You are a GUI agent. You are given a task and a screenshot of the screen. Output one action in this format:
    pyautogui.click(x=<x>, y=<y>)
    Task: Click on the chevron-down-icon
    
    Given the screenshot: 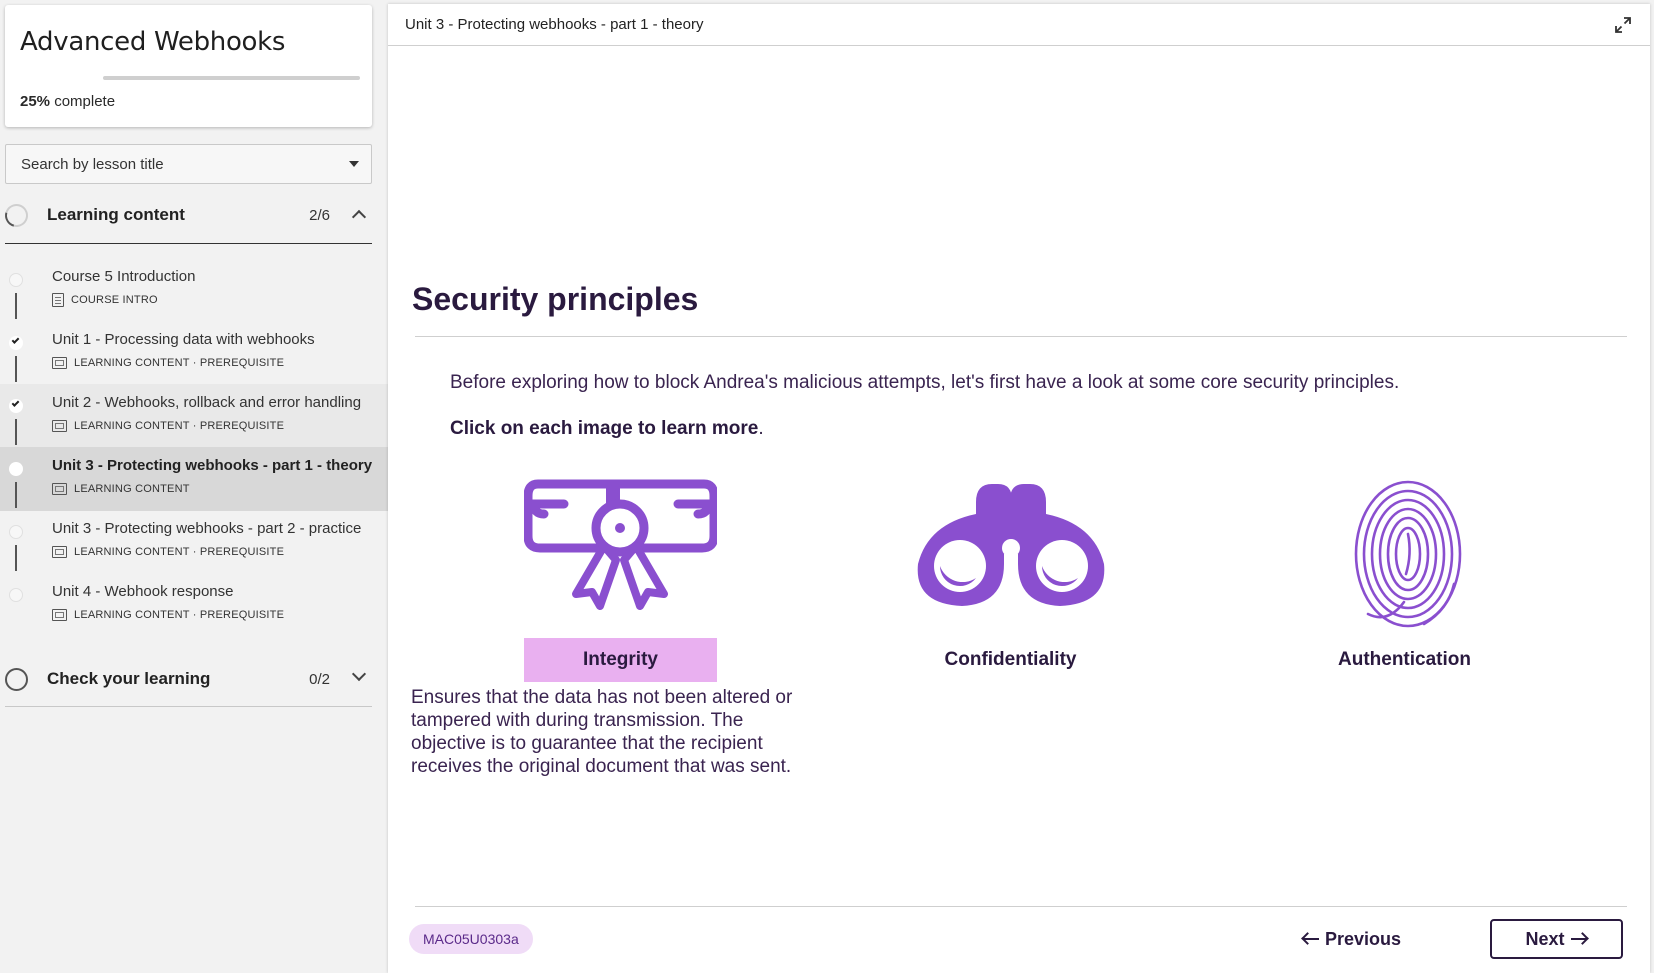 What is the action you would take?
    pyautogui.click(x=359, y=674)
    